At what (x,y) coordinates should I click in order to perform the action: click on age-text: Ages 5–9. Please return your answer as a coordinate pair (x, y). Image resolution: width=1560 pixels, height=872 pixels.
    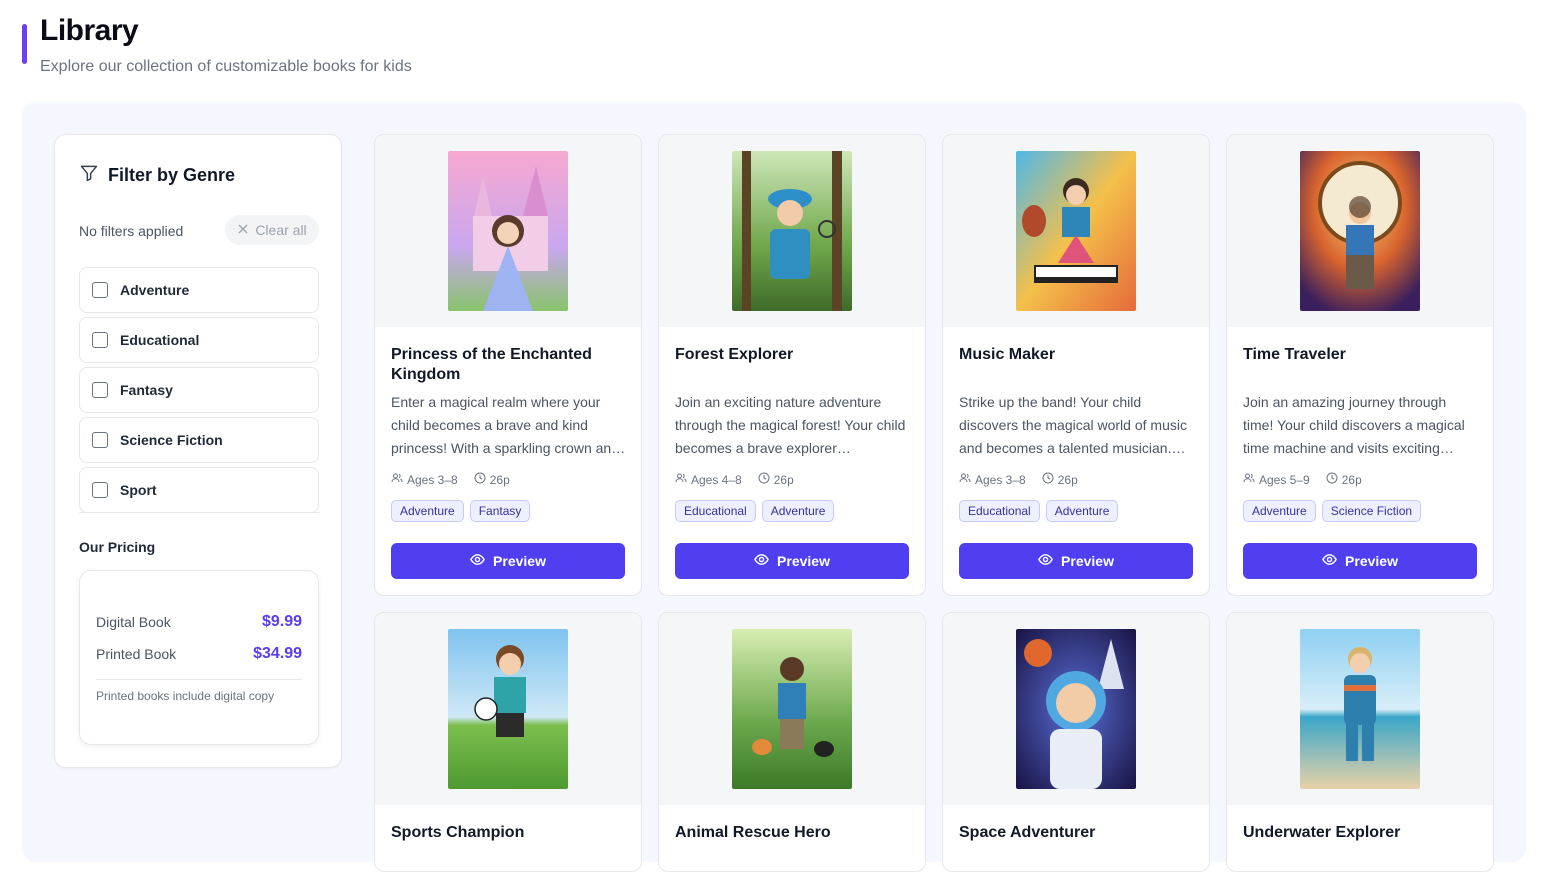
    Looking at the image, I should click on (1284, 479).